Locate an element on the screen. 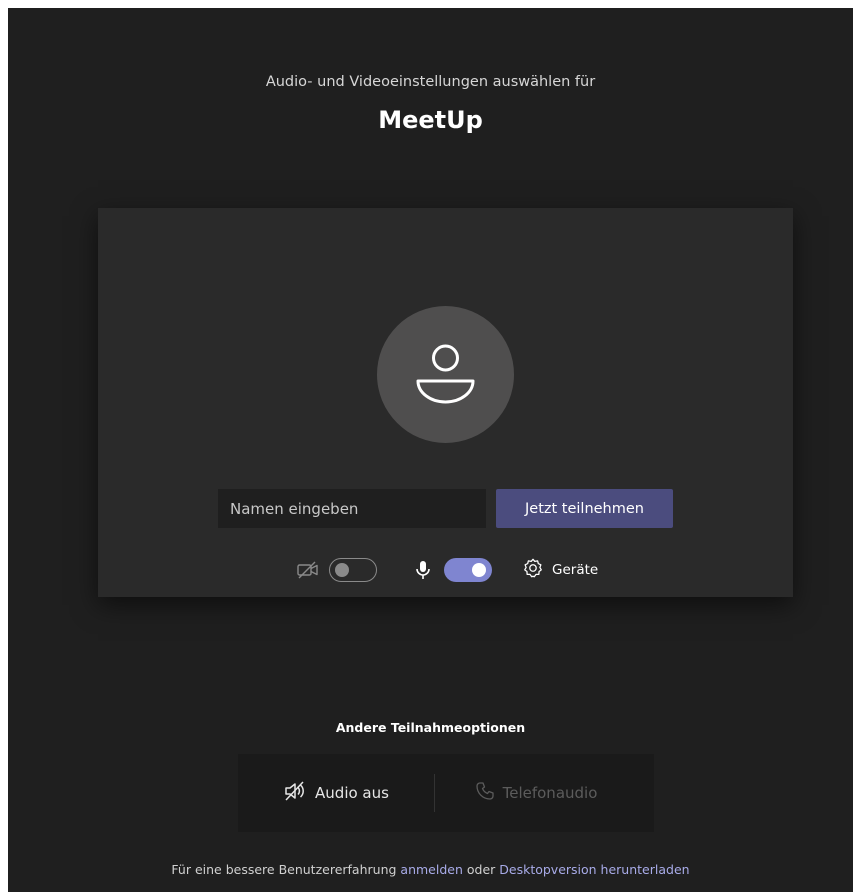  microphone-toggle-knob is located at coordinates (479, 570).